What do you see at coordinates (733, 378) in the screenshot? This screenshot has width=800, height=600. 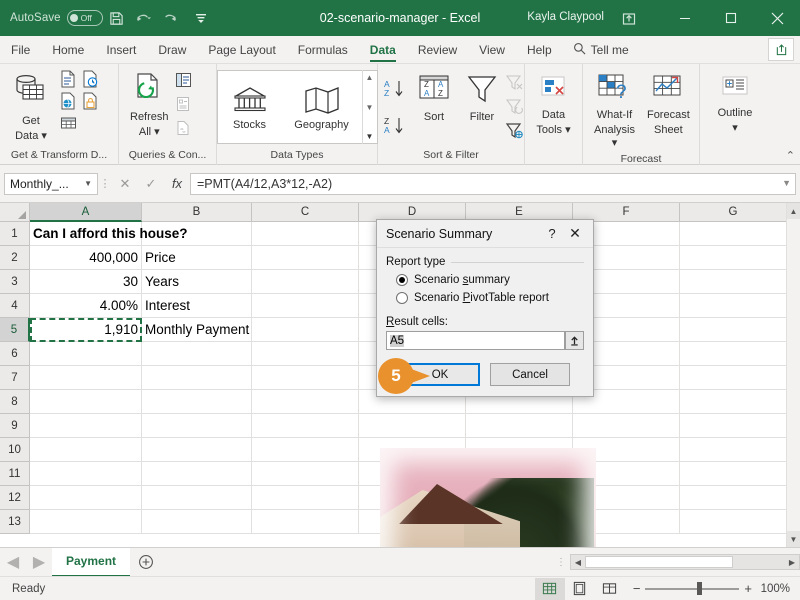 I see `cell-g7` at bounding box center [733, 378].